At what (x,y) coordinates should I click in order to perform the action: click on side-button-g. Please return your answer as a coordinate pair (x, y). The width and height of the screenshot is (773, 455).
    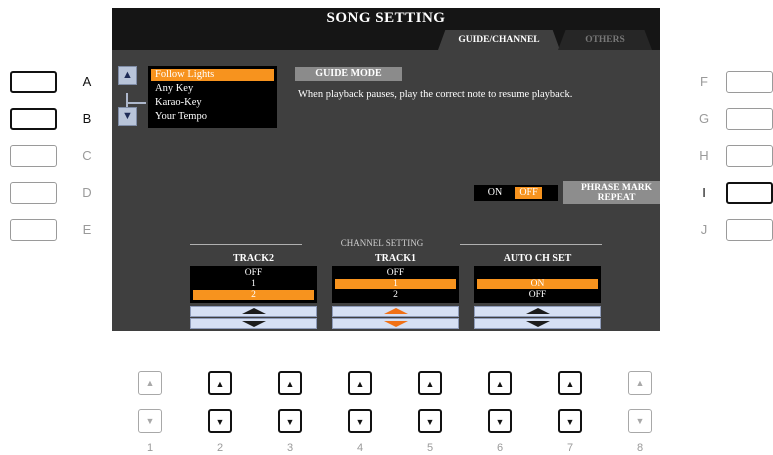
    Looking at the image, I should click on (749, 119).